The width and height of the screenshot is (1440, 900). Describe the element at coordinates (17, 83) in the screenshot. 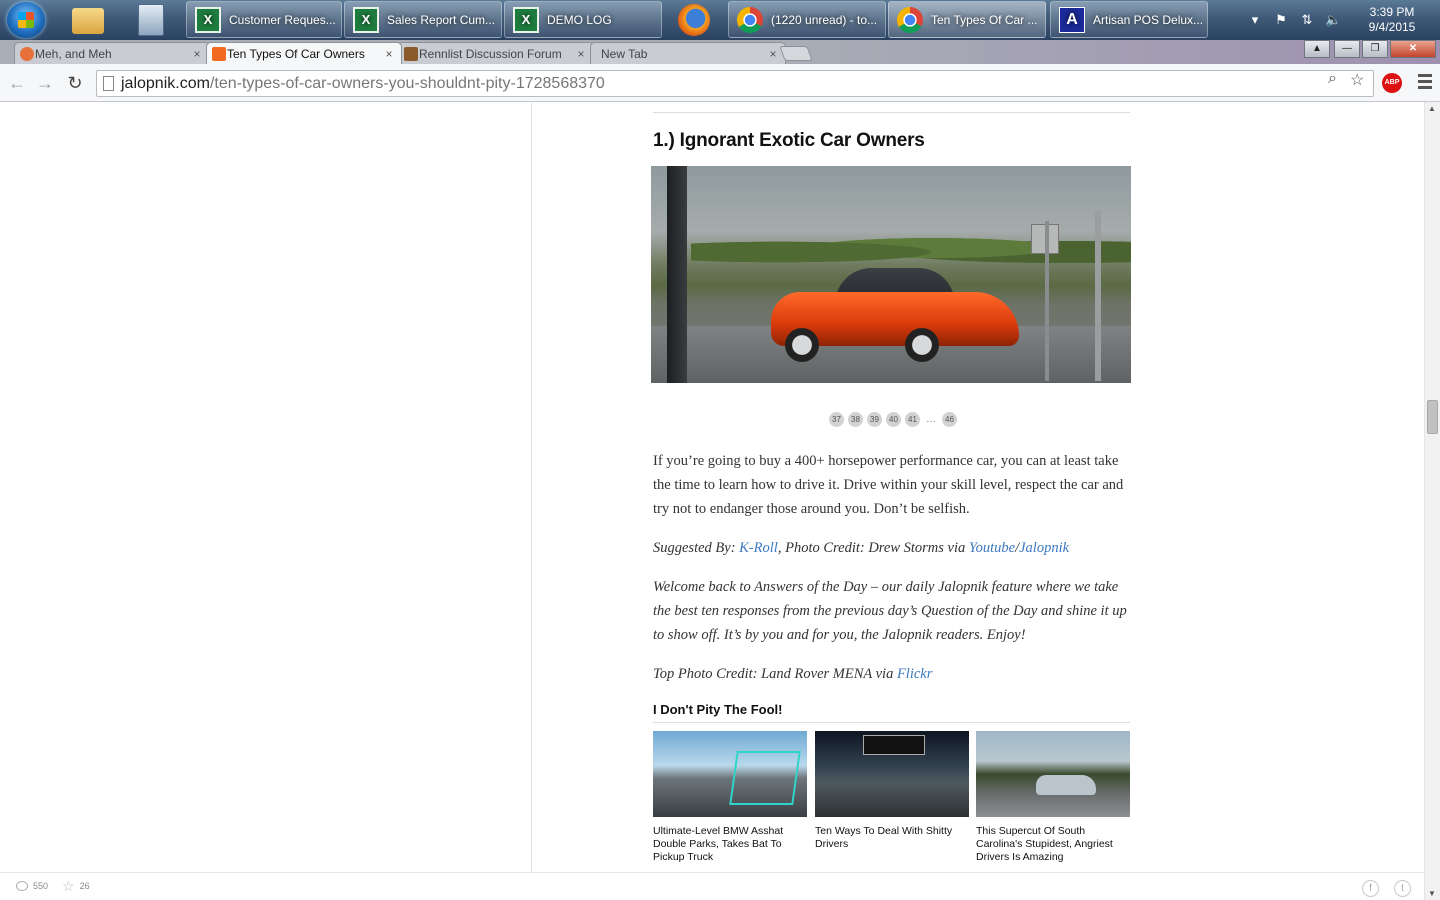

I see `back-arrow-icon: ←` at that location.